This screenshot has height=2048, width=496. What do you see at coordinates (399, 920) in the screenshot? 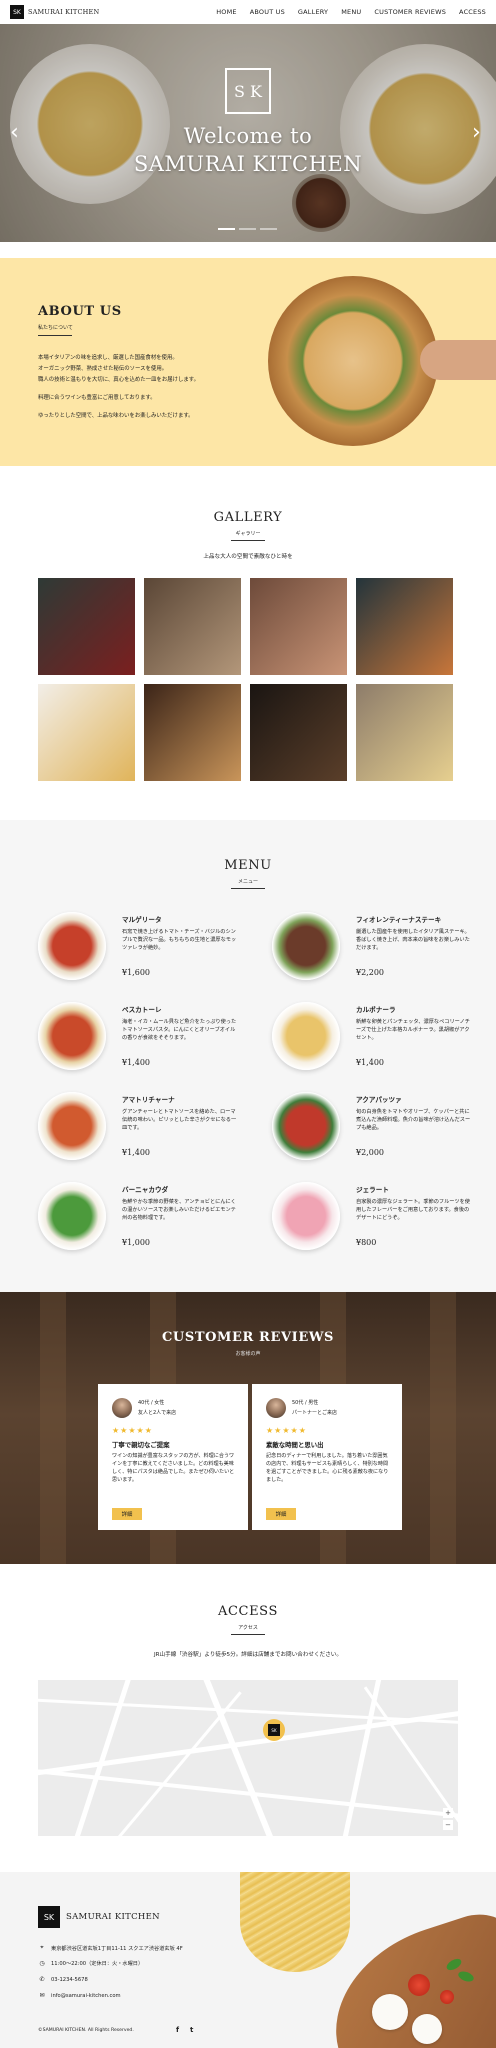
I see `menu-item-name: フィオレンティーナステーキ` at bounding box center [399, 920].